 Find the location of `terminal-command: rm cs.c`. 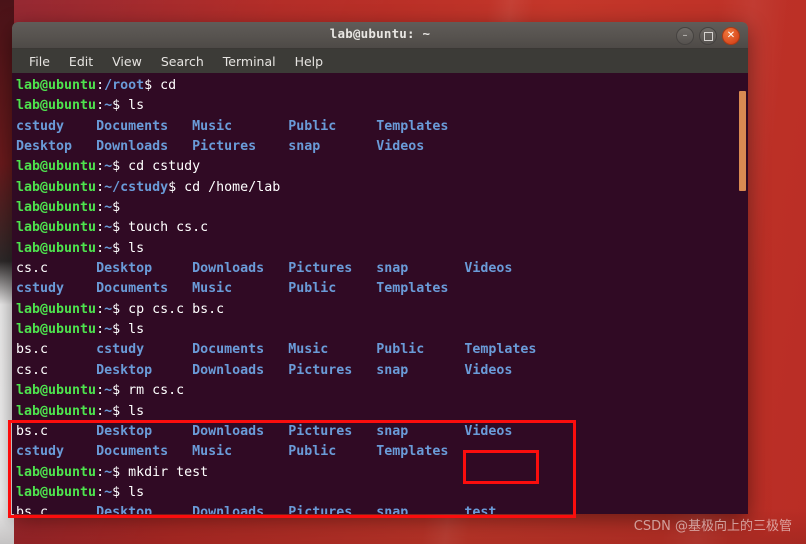

terminal-command: rm cs.c is located at coordinates (152, 391).